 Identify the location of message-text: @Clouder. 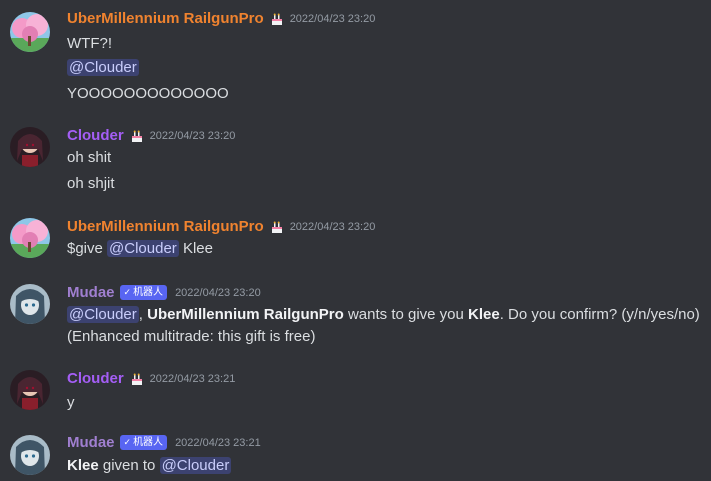
(103, 68).